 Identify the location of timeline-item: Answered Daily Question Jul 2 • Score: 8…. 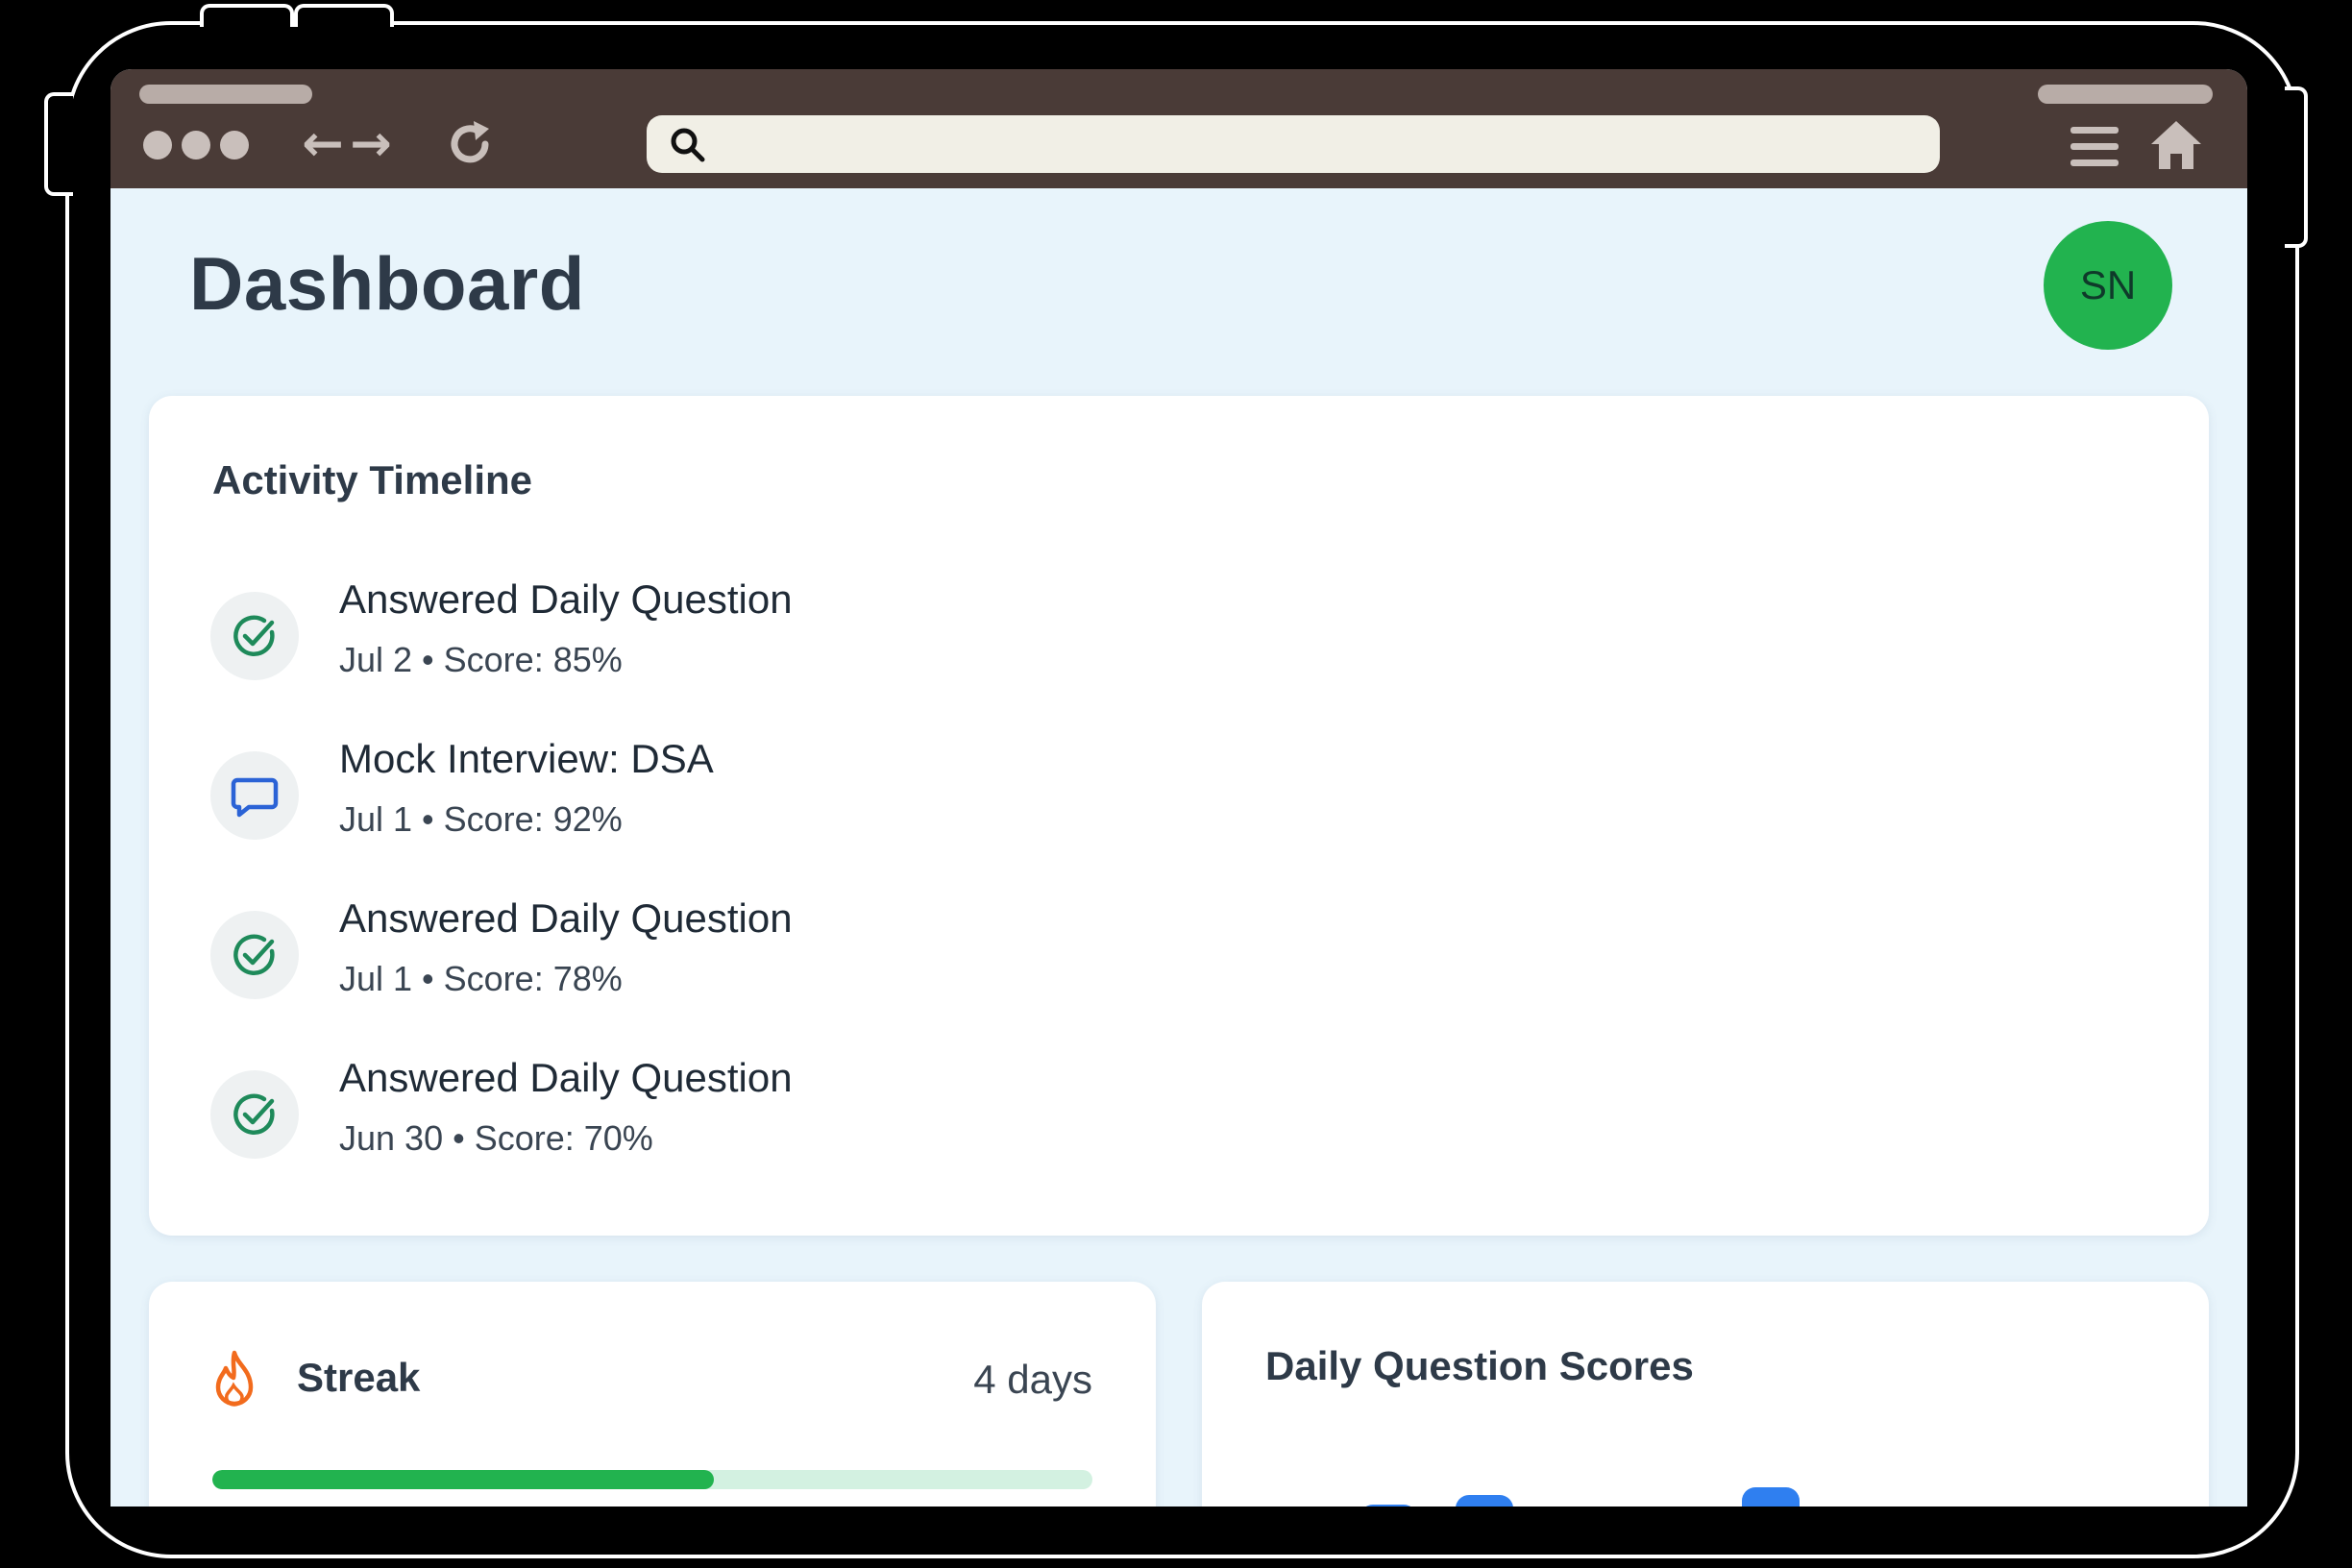
(787, 634).